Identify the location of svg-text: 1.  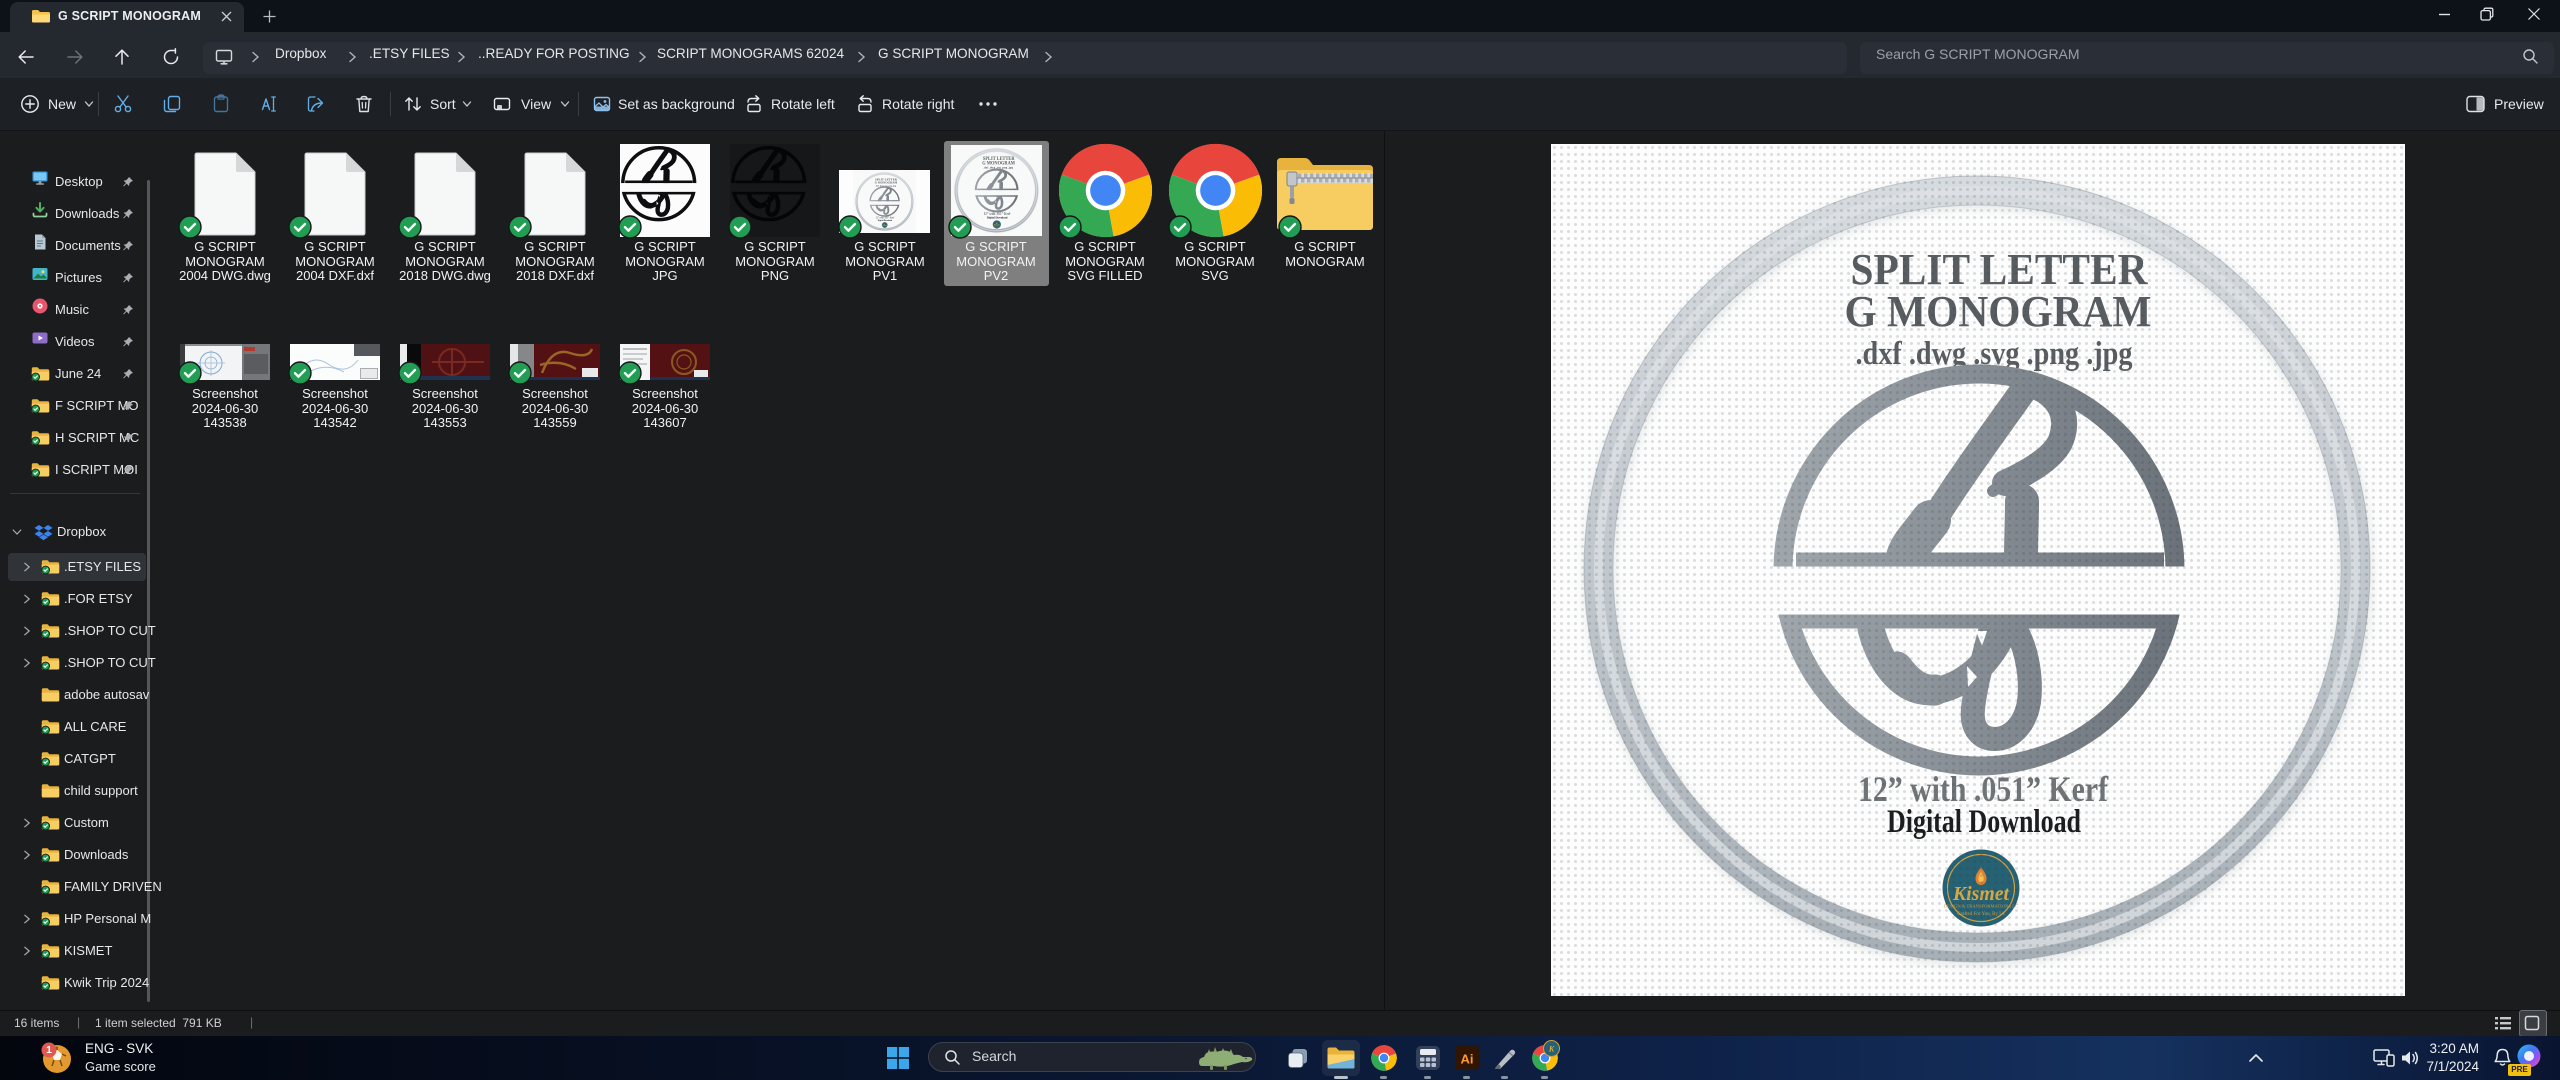
(49, 1050).